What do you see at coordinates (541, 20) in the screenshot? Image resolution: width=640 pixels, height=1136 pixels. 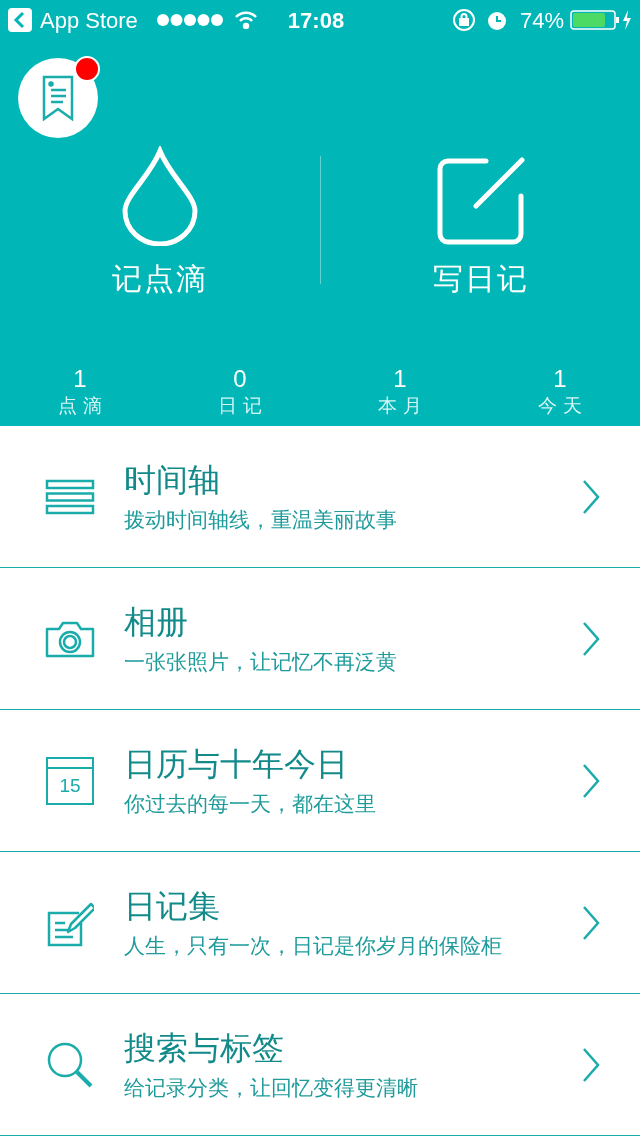 I see `battery-percent: 74%` at bounding box center [541, 20].